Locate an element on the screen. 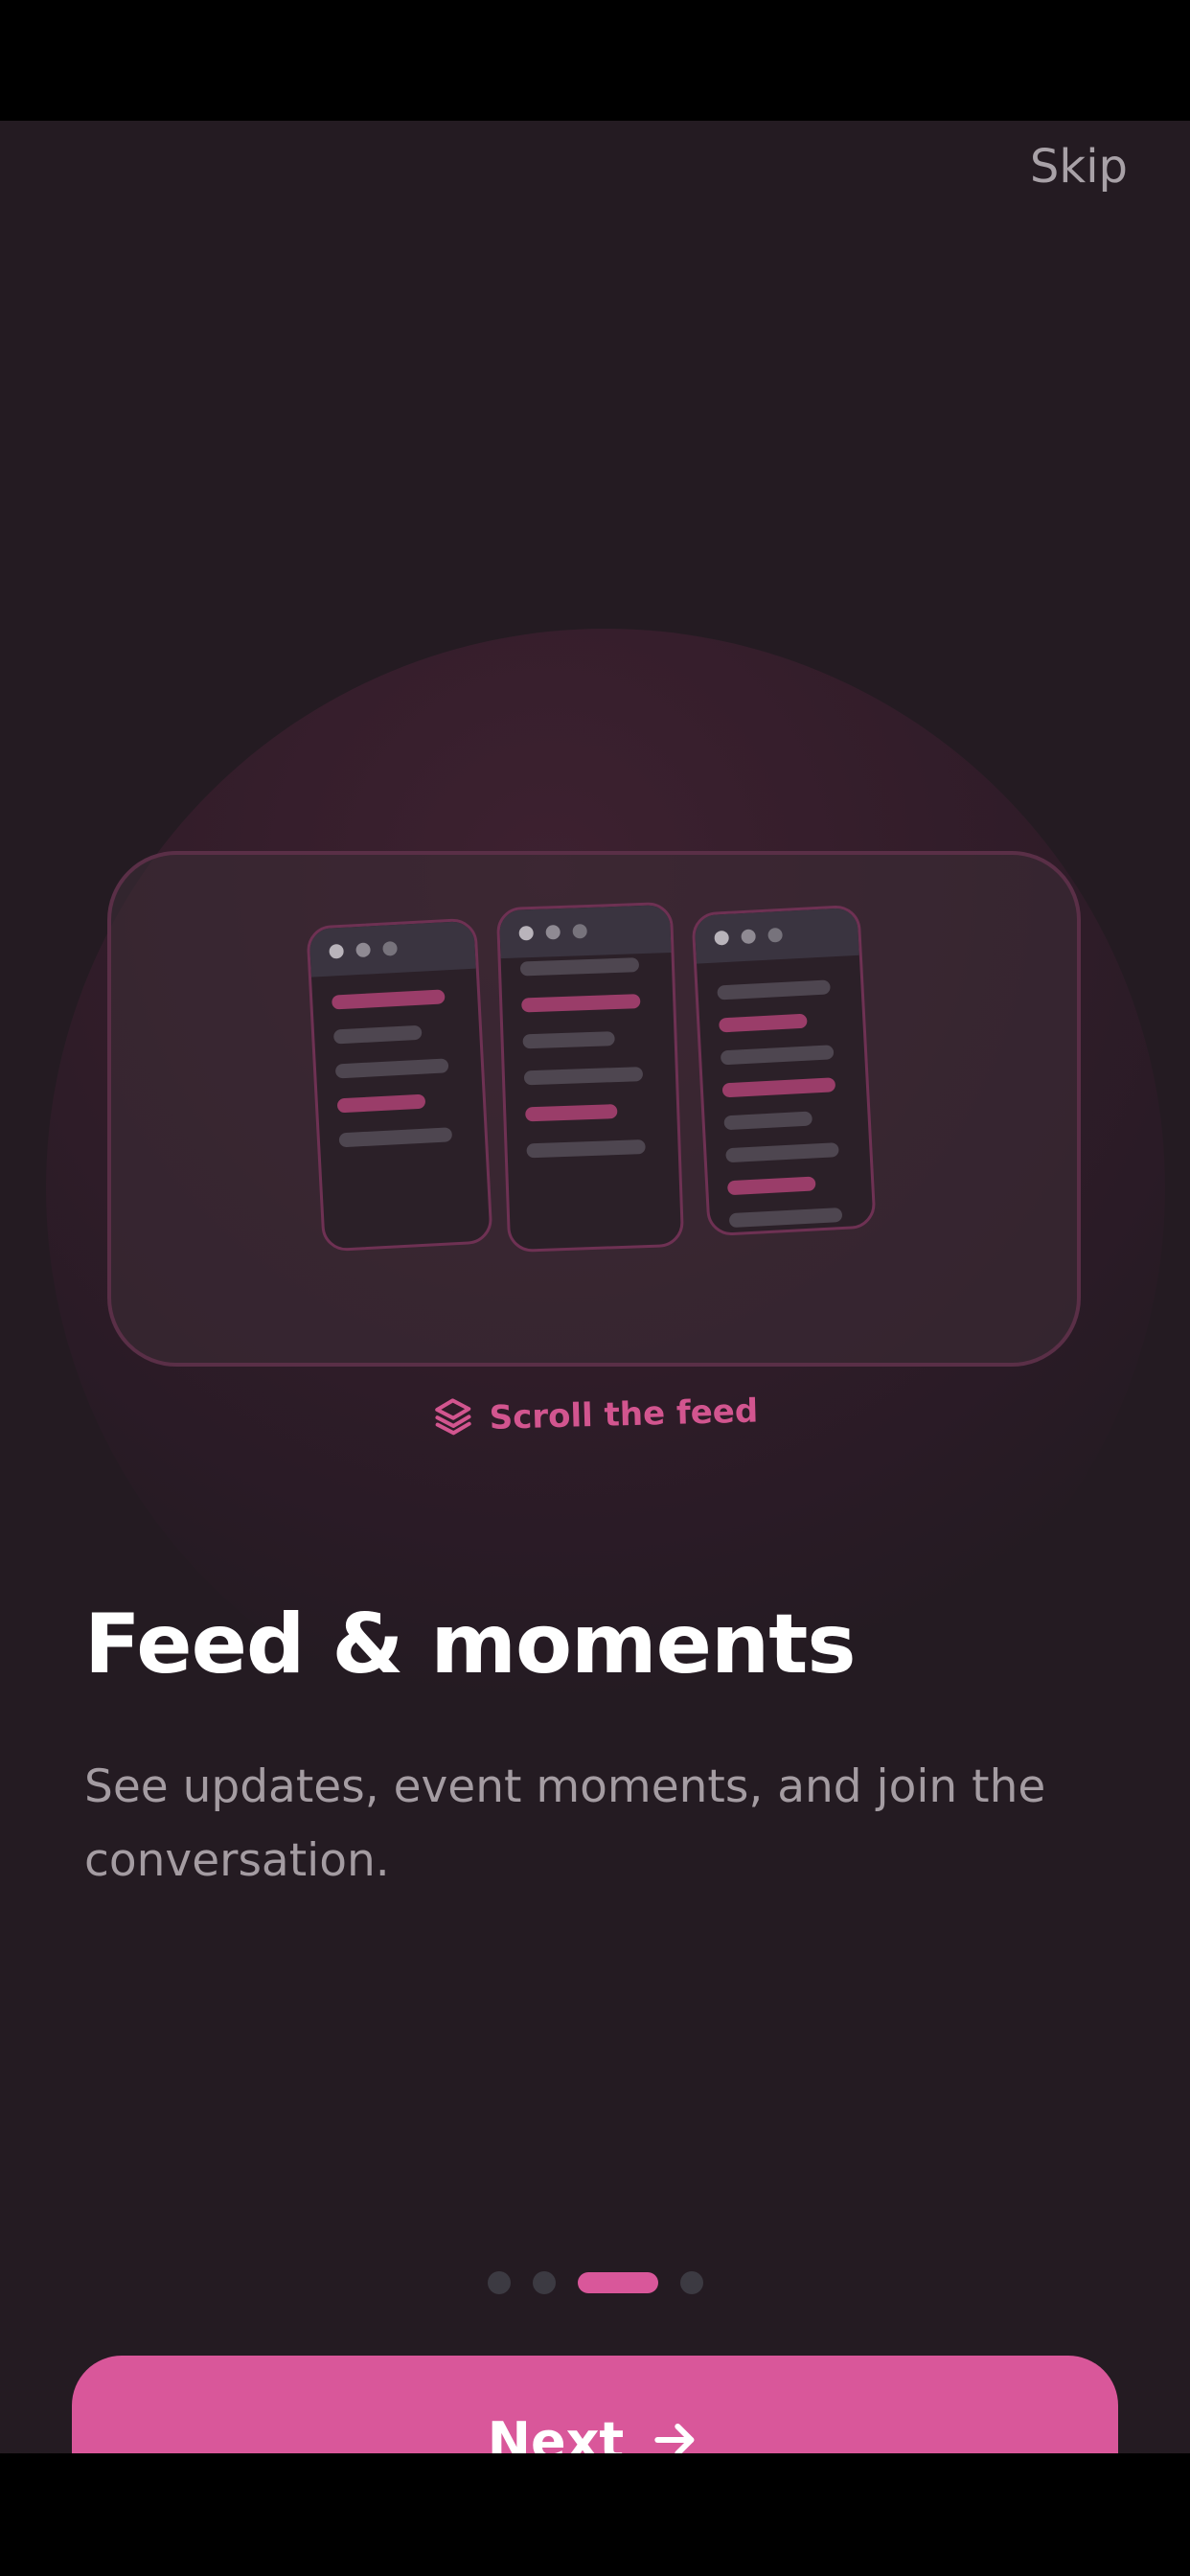 The height and width of the screenshot is (2576, 1190). phone-mockup-center is located at coordinates (590, 1077).